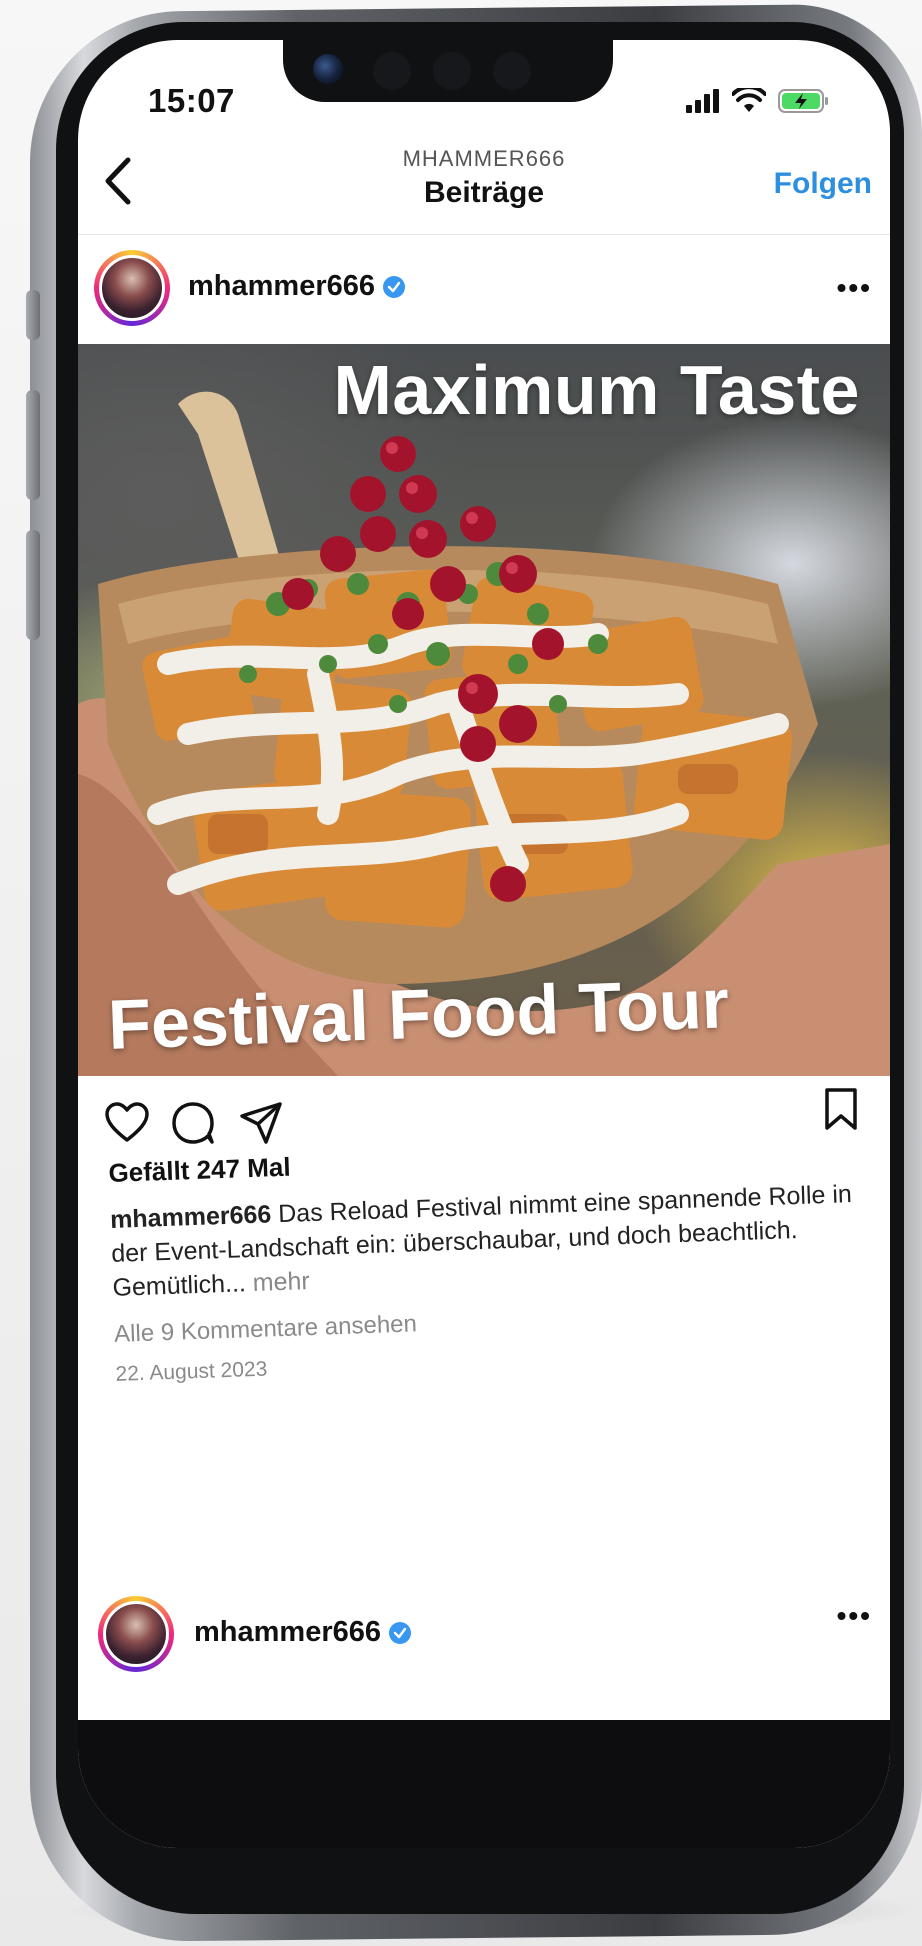 The height and width of the screenshot is (1946, 922). Describe the element at coordinates (484, 289) in the screenshot. I see `post-header: mhammer666 •••` at that location.